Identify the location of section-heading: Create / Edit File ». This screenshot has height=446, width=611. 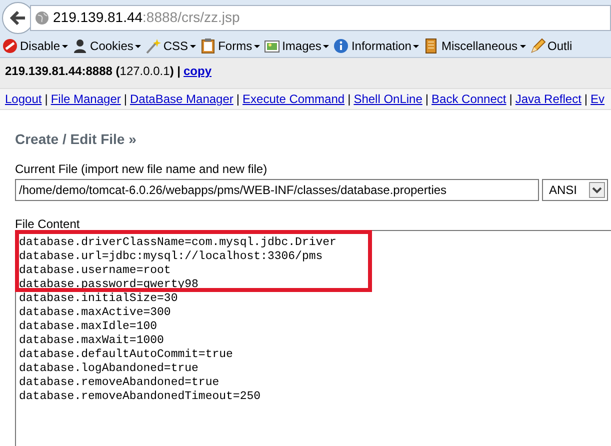
(76, 139).